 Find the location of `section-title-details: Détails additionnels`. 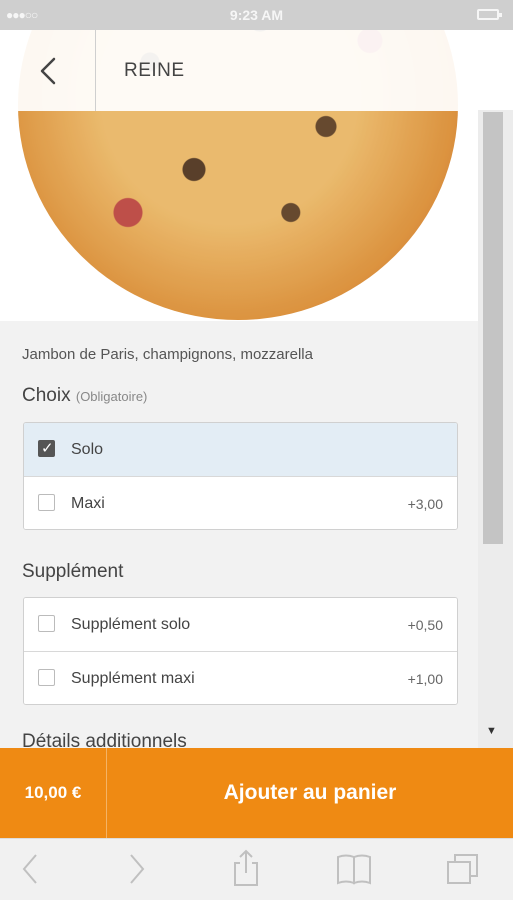

section-title-details: Détails additionnels is located at coordinates (104, 739).